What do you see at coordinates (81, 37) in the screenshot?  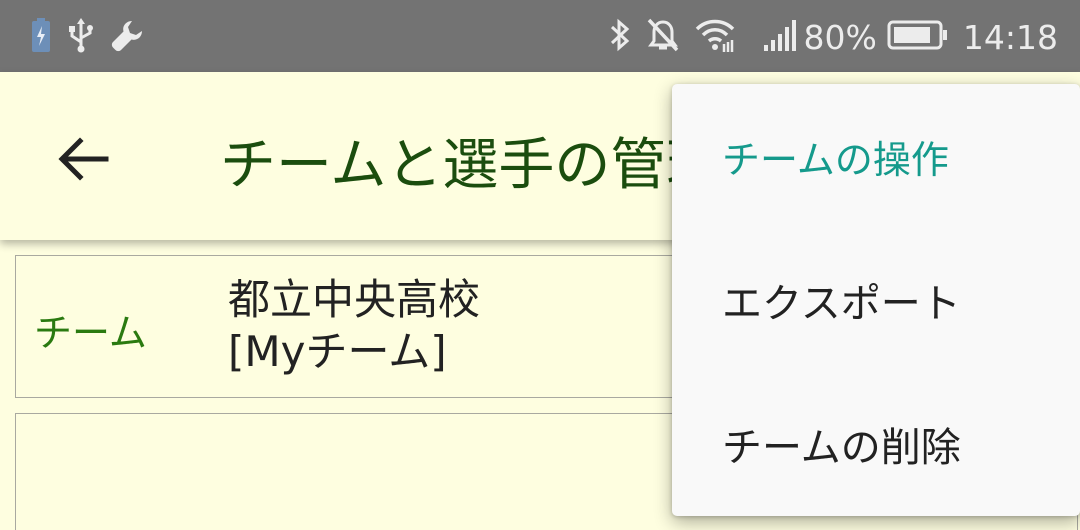 I see `usb-icon` at bounding box center [81, 37].